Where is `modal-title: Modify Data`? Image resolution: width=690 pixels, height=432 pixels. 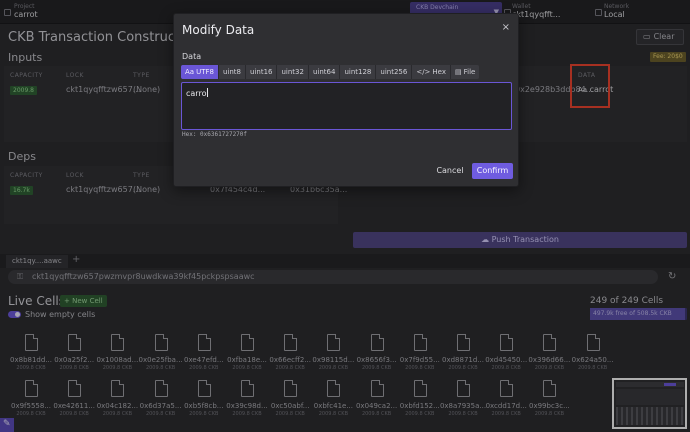
modal-title: Modify Data is located at coordinates (218, 30).